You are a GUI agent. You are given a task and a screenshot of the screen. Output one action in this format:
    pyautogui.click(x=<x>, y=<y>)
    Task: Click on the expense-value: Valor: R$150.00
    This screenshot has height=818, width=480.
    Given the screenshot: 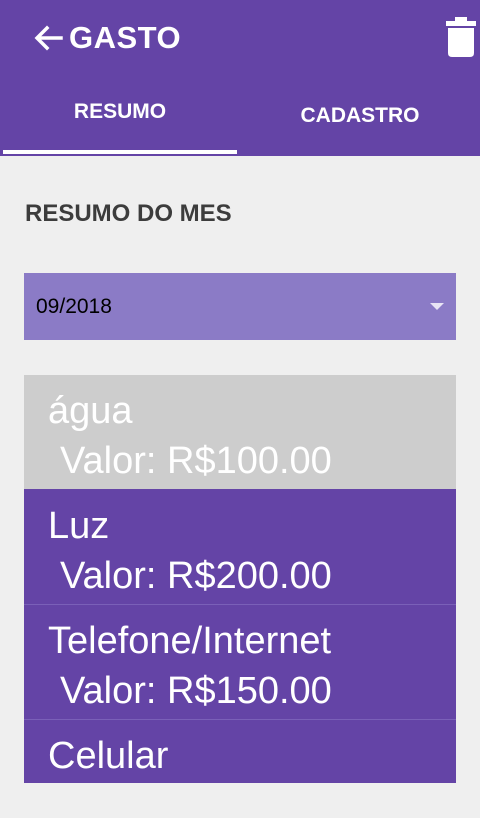 What is the action you would take?
    pyautogui.click(x=196, y=691)
    